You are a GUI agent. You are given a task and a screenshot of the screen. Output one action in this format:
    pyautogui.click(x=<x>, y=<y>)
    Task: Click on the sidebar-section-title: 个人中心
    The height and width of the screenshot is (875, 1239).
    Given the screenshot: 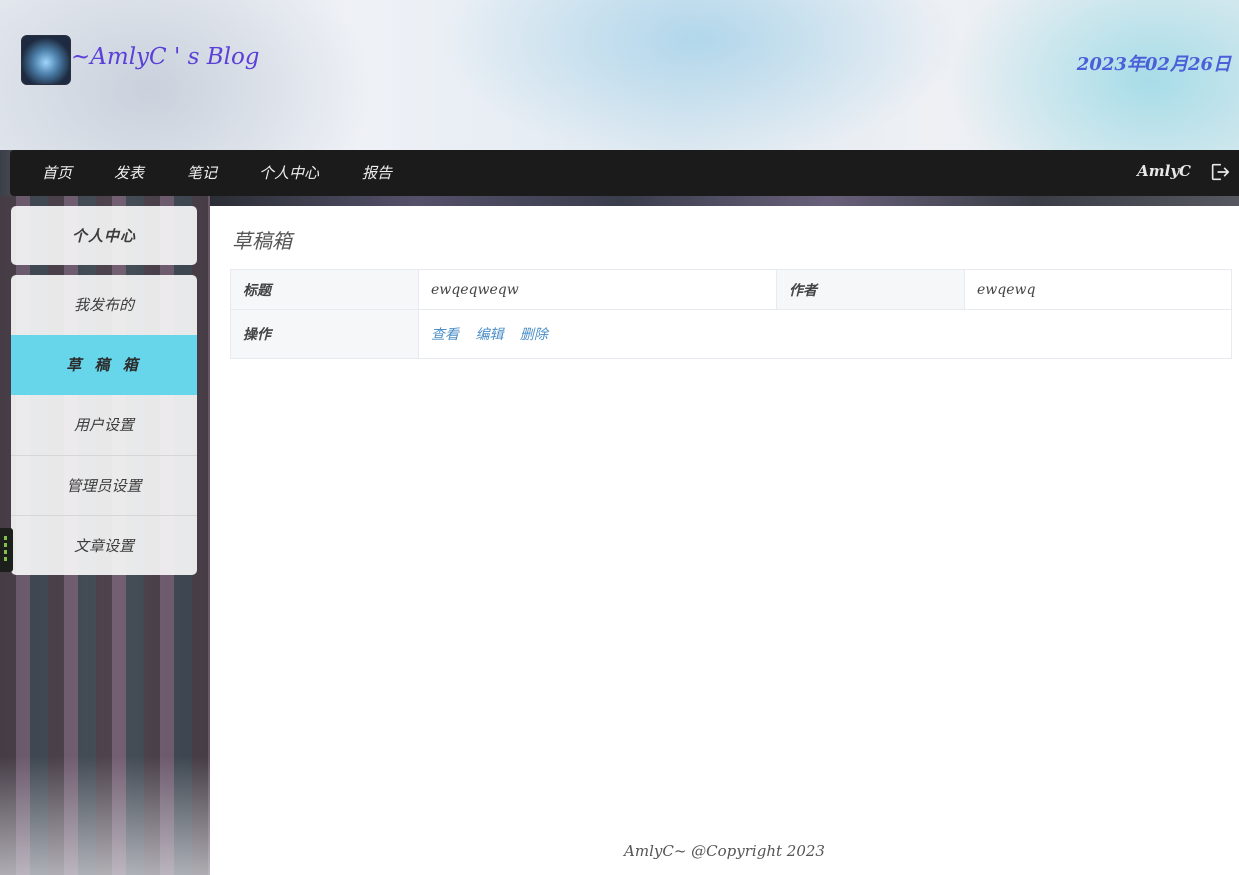 What is the action you would take?
    pyautogui.click(x=103, y=236)
    